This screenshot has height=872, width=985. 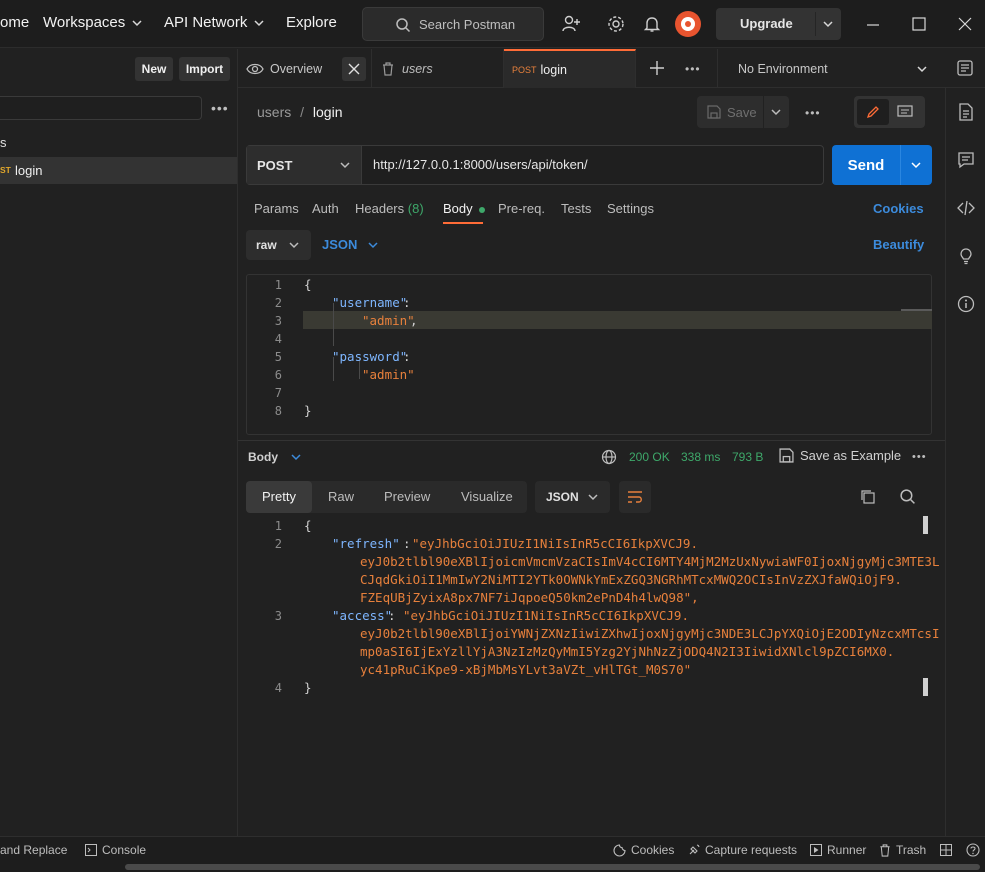 I want to click on console-button: Console, so click(x=115, y=850).